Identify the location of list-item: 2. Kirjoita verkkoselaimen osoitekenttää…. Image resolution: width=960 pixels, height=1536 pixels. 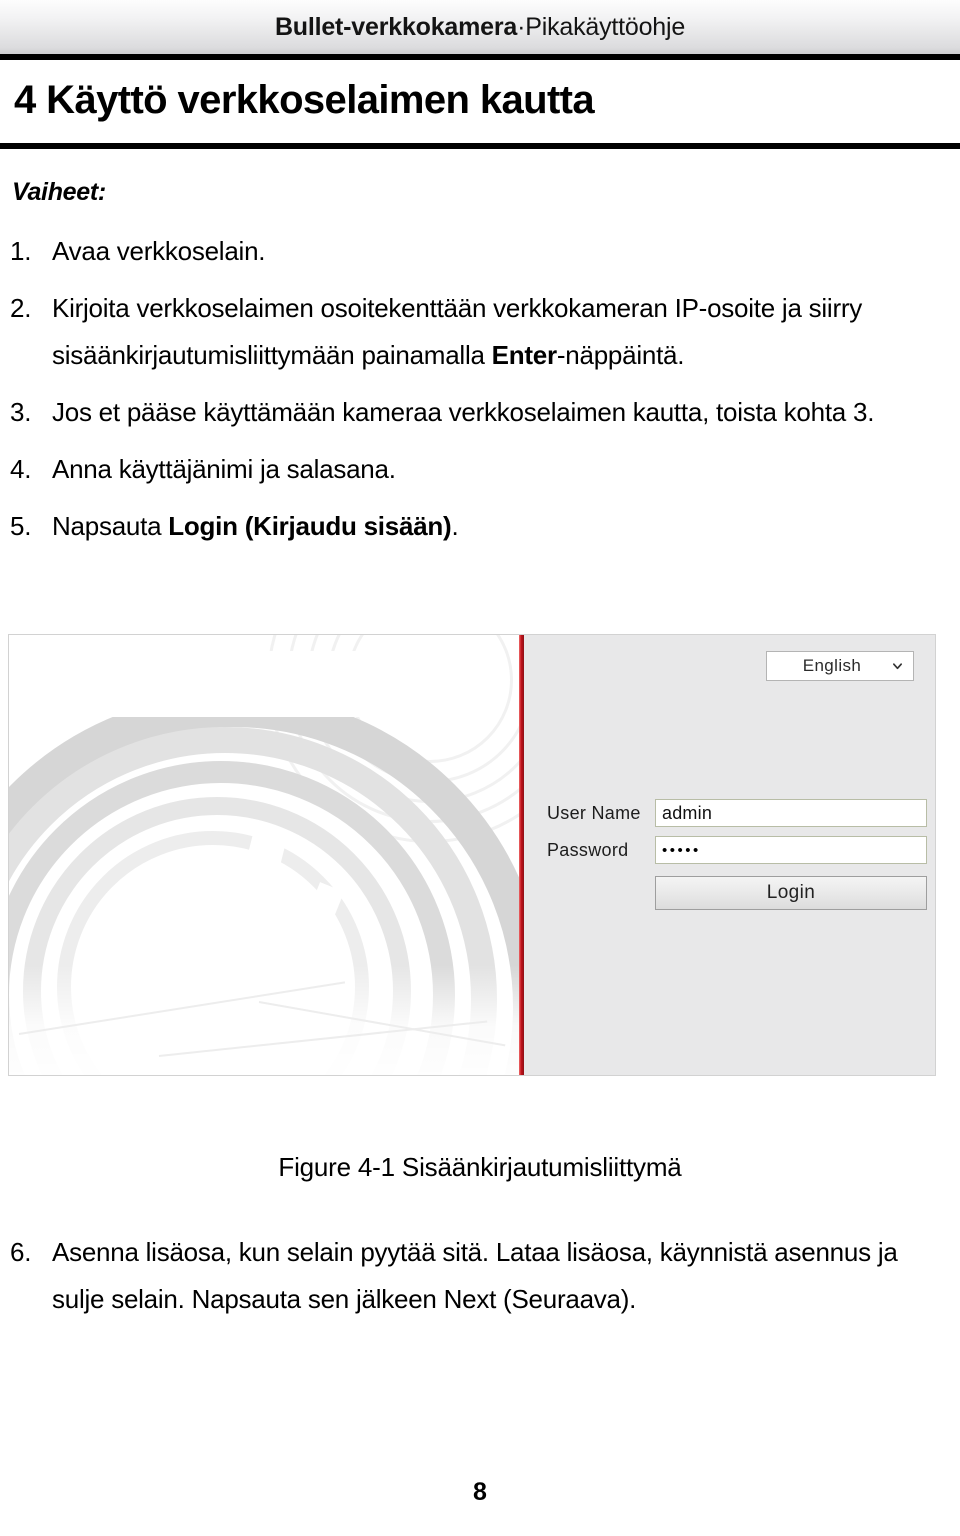
(472, 332).